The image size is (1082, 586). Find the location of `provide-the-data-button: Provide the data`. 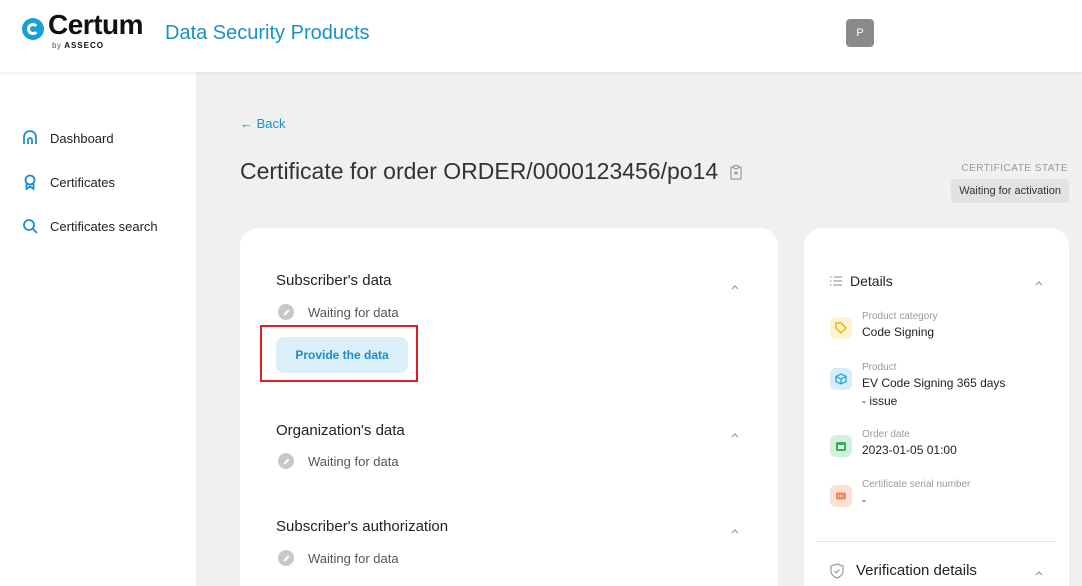

provide-the-data-button: Provide the data is located at coordinates (342, 355).